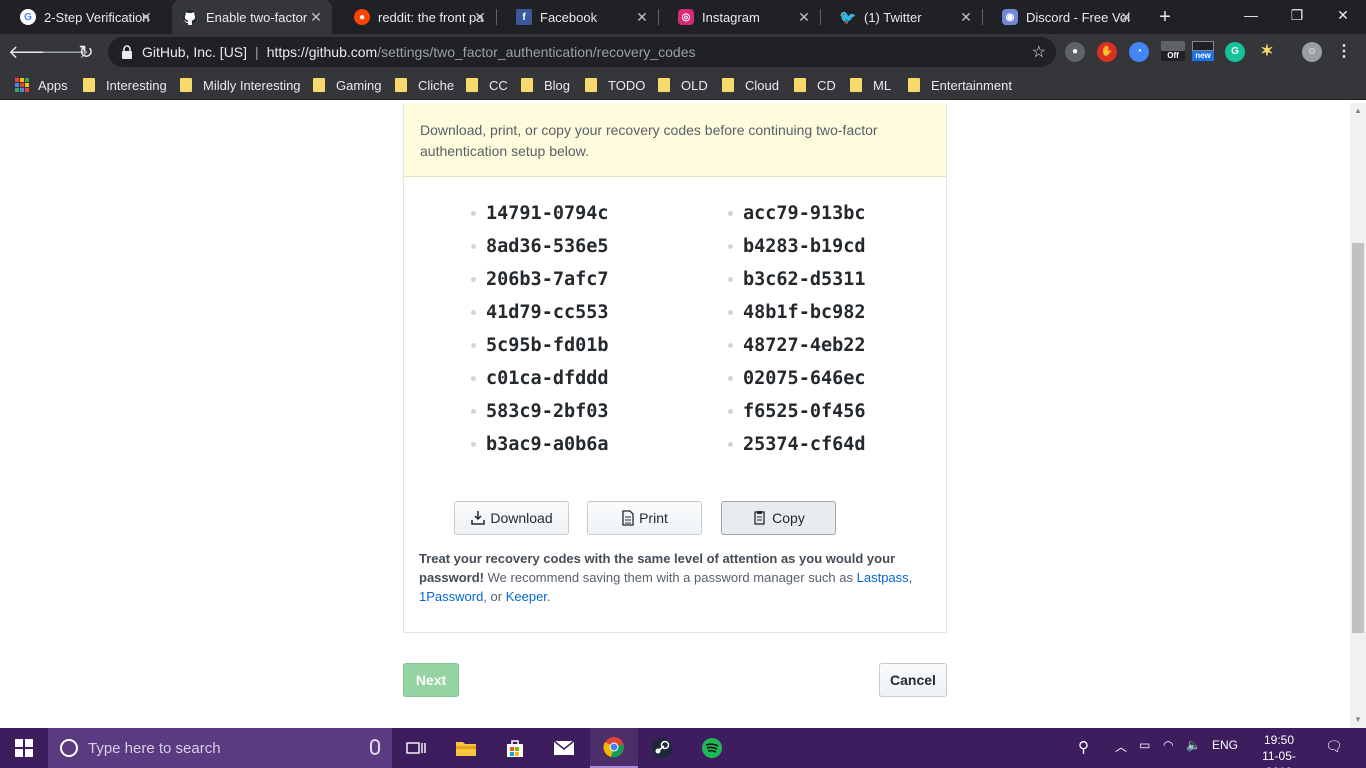  I want to click on steam-icon, so click(662, 748).